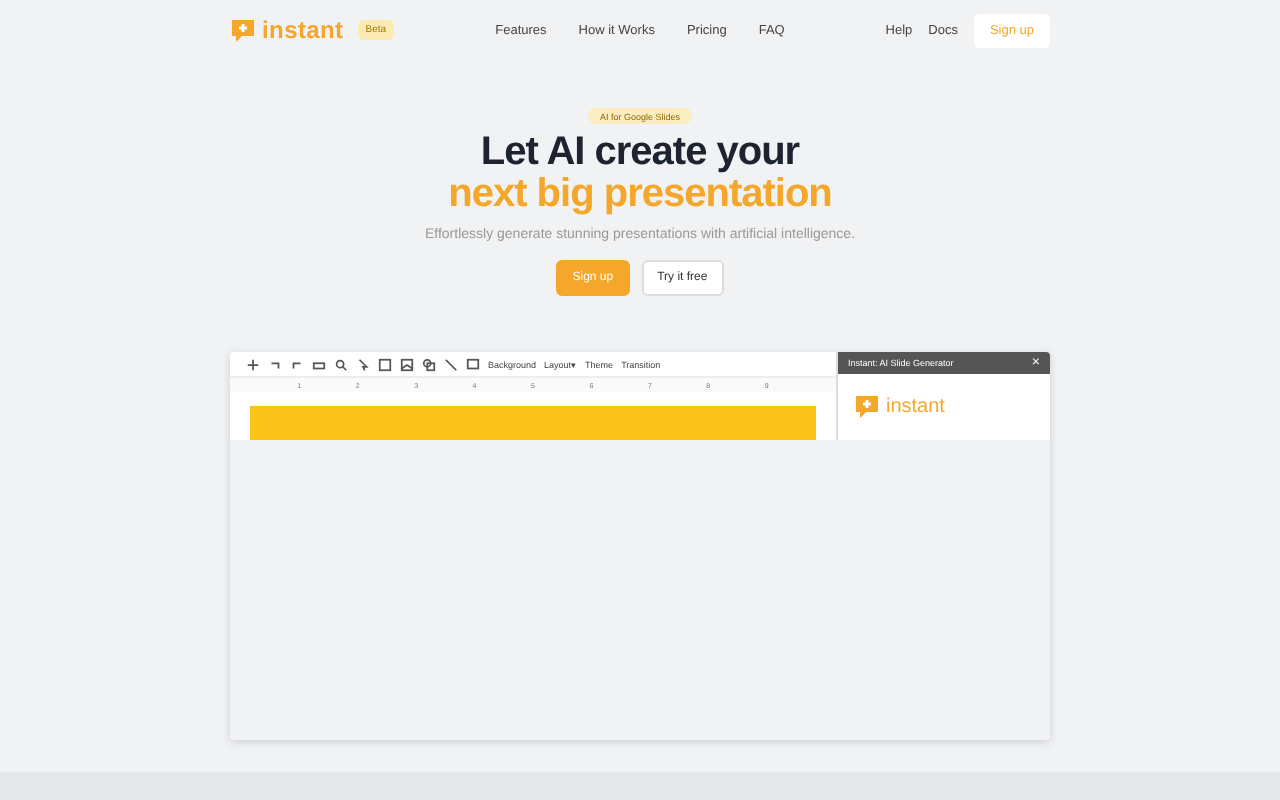 This screenshot has height=800, width=1280. What do you see at coordinates (341, 364) in the screenshot?
I see `zoom-icon` at bounding box center [341, 364].